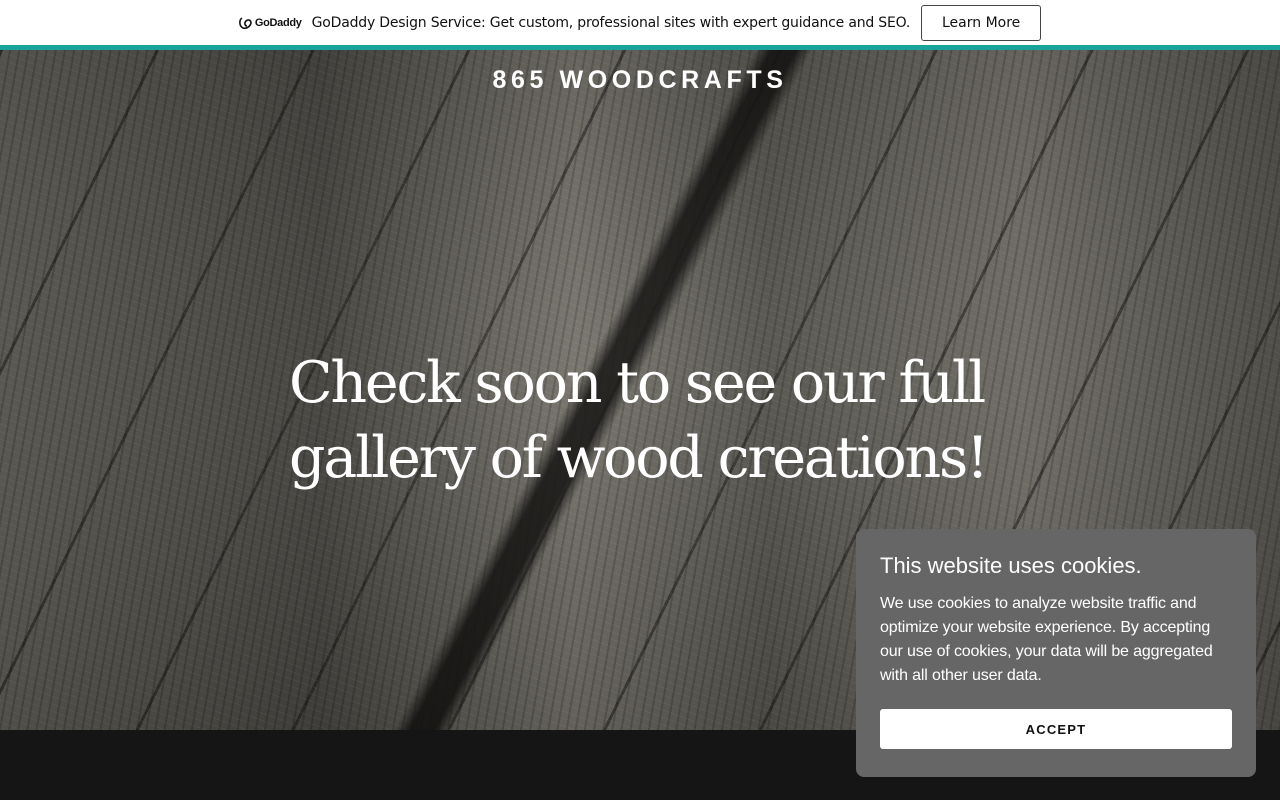 This screenshot has width=1280, height=800. I want to click on accept-cookies-button: ACCEPT, so click(1056, 729).